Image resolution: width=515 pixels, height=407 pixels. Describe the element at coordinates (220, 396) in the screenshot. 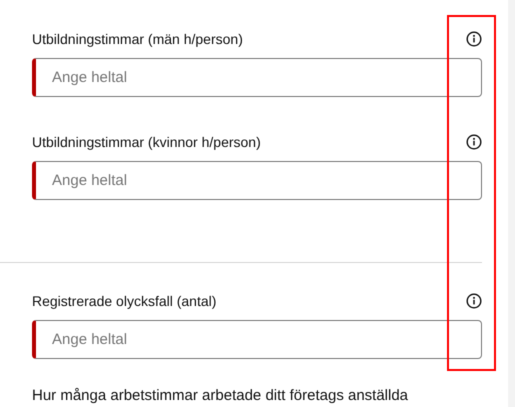

I see `question-text: Hur många arbetstimmar arbetade ditt företags anställda` at that location.